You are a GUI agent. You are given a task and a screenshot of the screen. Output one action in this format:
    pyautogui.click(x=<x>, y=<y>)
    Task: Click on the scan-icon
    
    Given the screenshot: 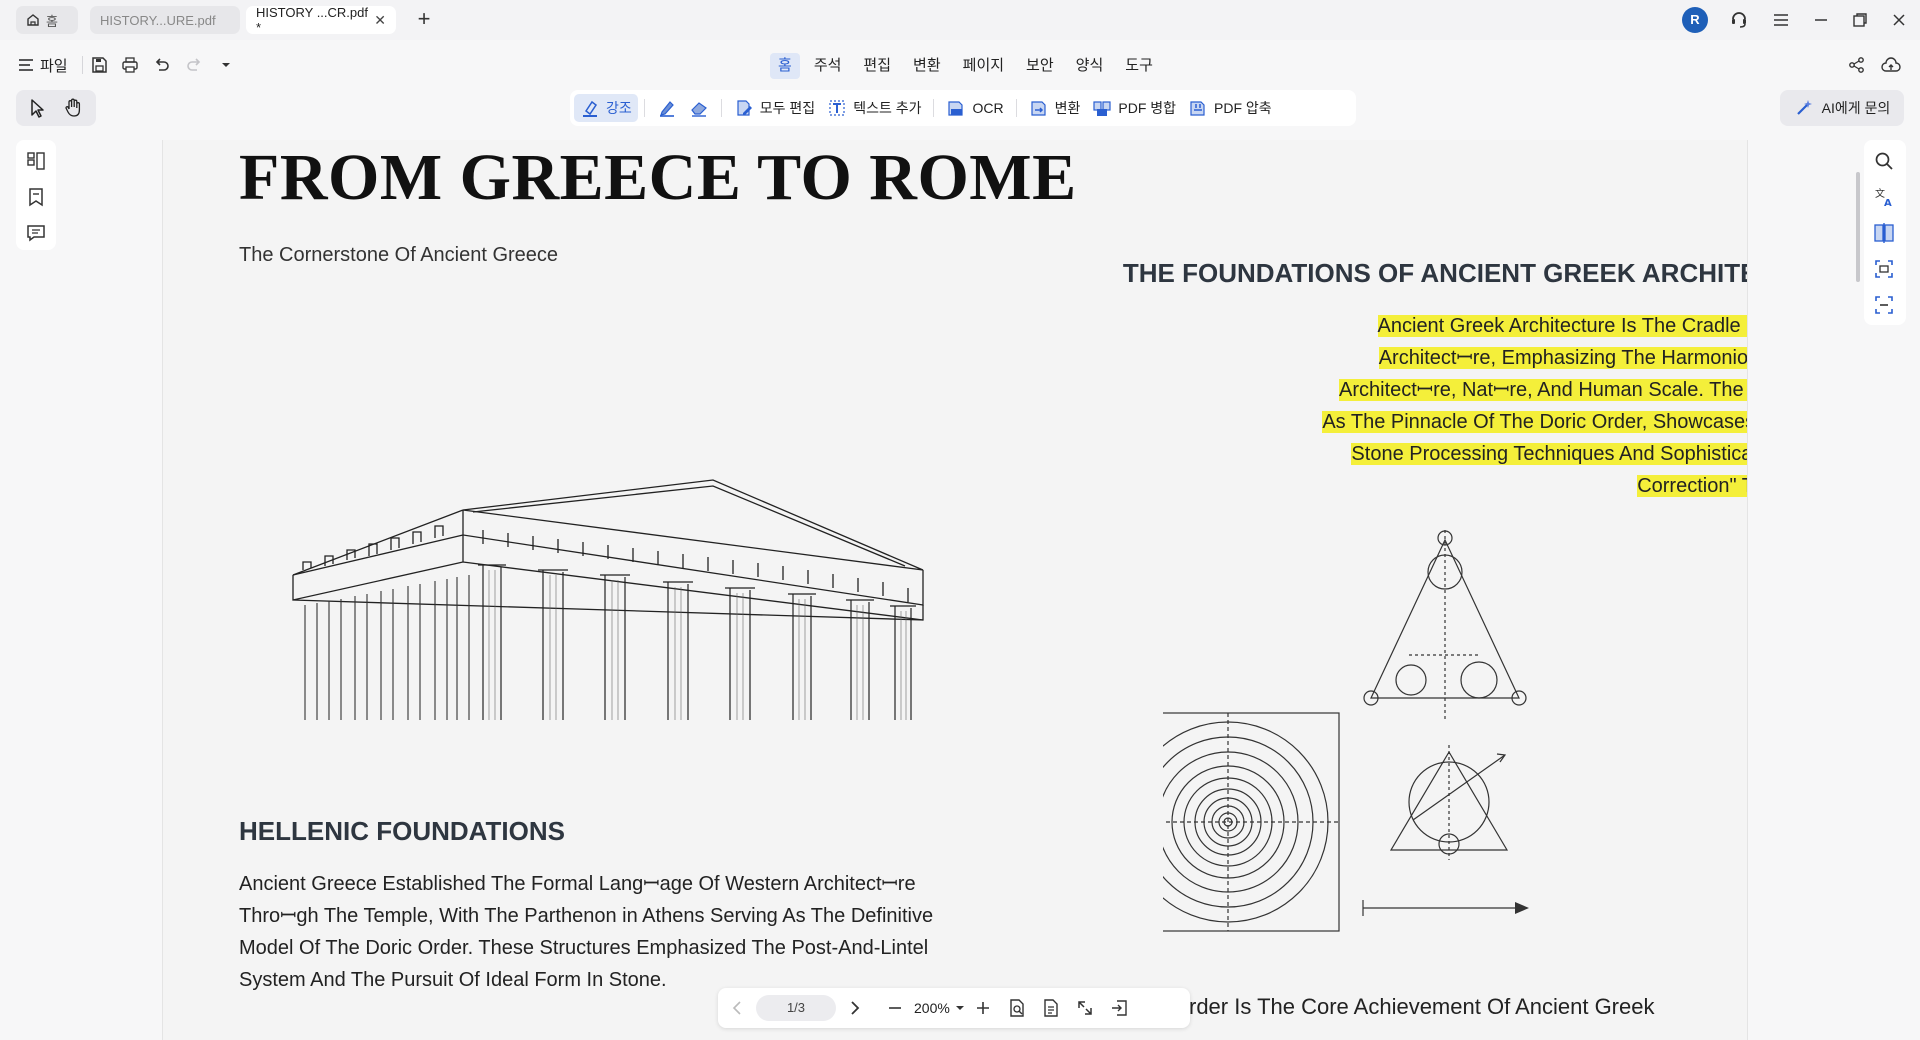 What is the action you would take?
    pyautogui.click(x=1884, y=269)
    